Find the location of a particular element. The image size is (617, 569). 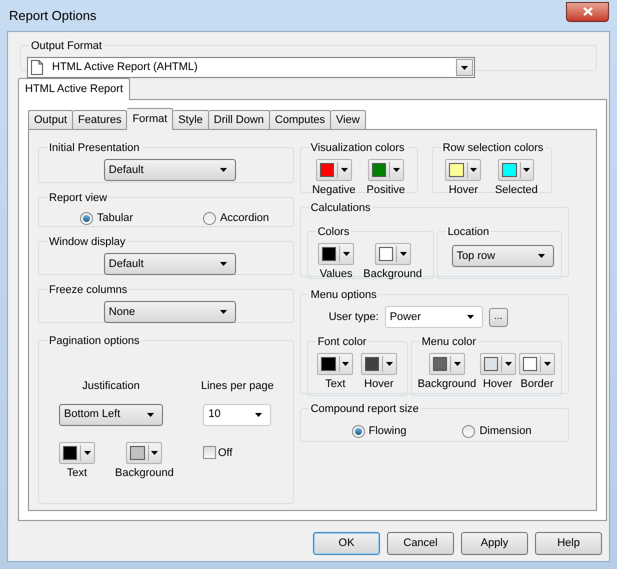

tab: Output is located at coordinates (51, 119).